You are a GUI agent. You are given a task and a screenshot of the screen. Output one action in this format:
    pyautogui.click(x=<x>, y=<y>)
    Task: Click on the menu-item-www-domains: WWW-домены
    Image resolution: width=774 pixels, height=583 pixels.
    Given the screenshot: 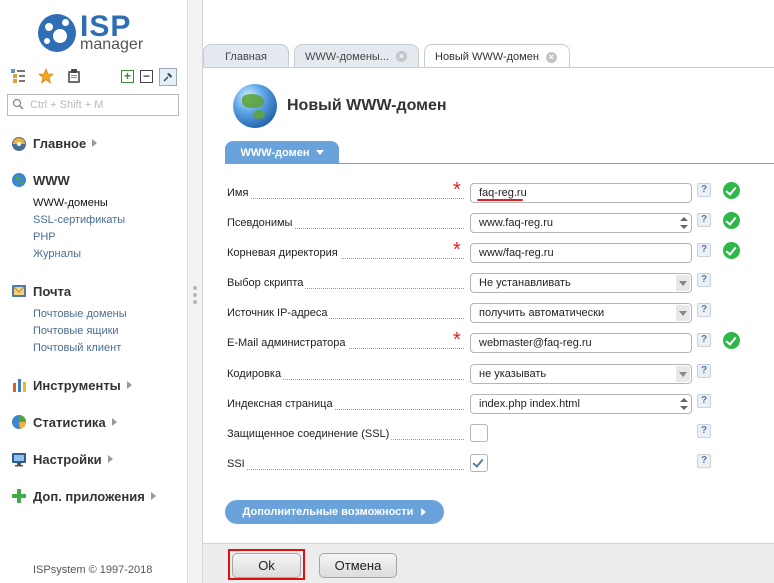 What is the action you would take?
    pyautogui.click(x=79, y=203)
    